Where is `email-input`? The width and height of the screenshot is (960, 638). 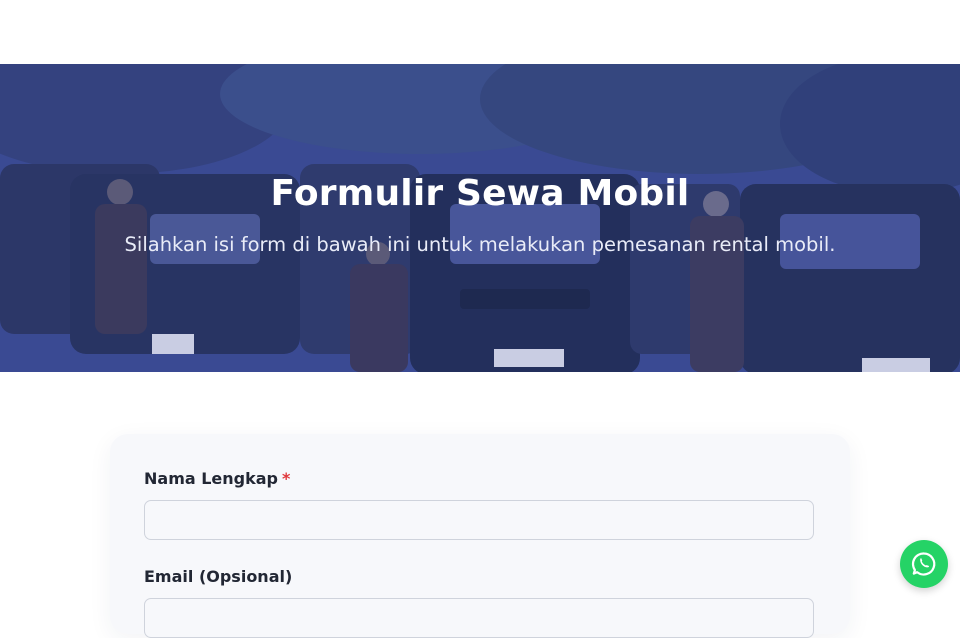
email-input is located at coordinates (479, 618).